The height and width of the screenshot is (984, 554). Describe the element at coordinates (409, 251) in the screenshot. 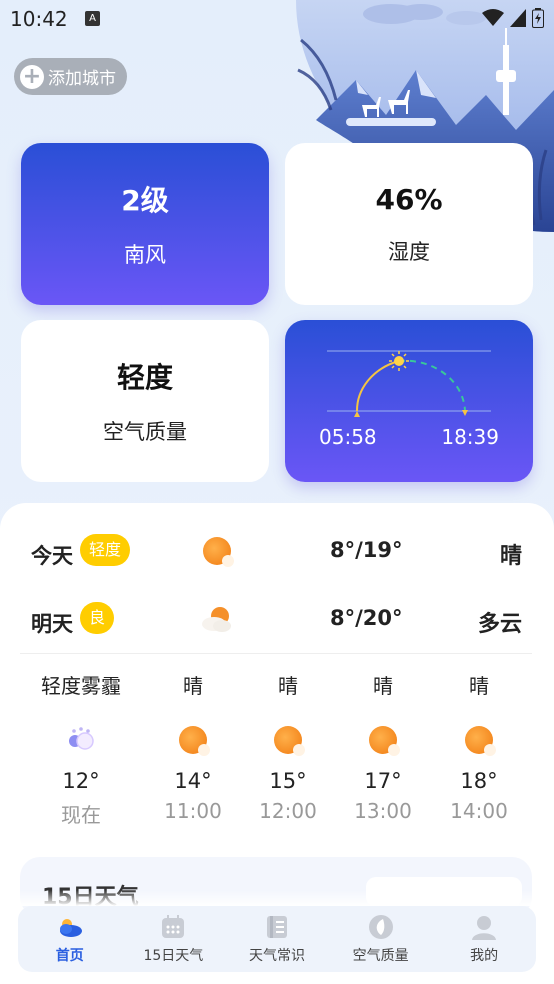

I see `humidity-label: 湿度` at that location.